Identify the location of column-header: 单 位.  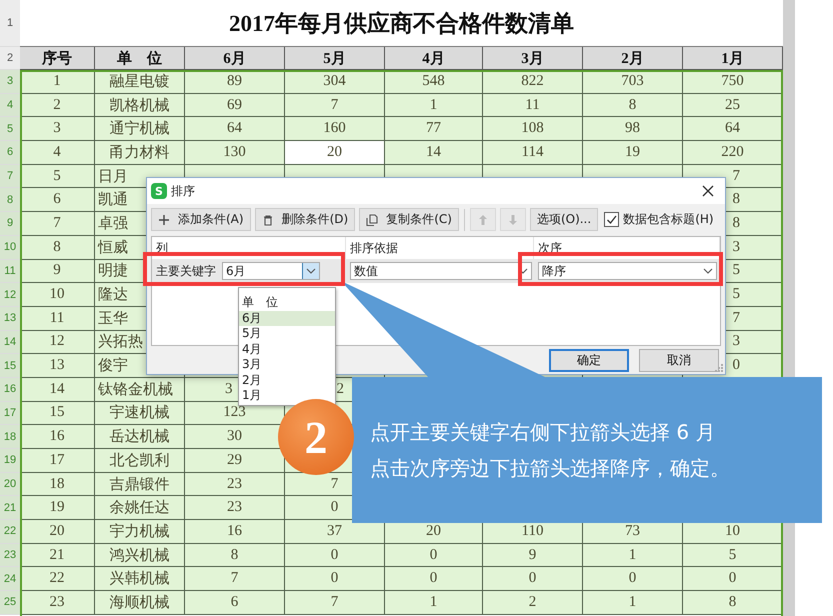
(140, 58).